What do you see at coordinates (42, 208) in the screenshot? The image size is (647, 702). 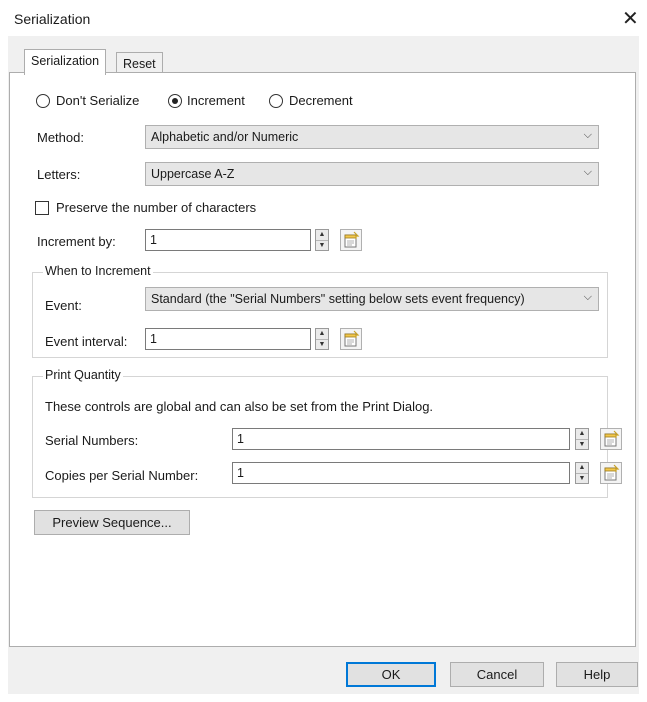 I see `preserve-characters-checkbox` at bounding box center [42, 208].